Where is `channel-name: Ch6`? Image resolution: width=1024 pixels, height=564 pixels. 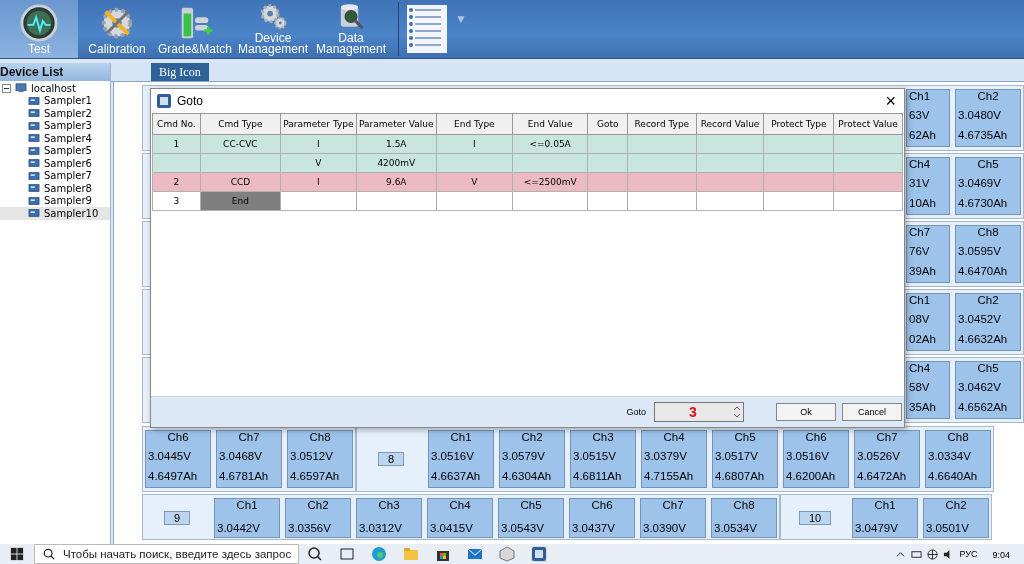 channel-name: Ch6 is located at coordinates (602, 505).